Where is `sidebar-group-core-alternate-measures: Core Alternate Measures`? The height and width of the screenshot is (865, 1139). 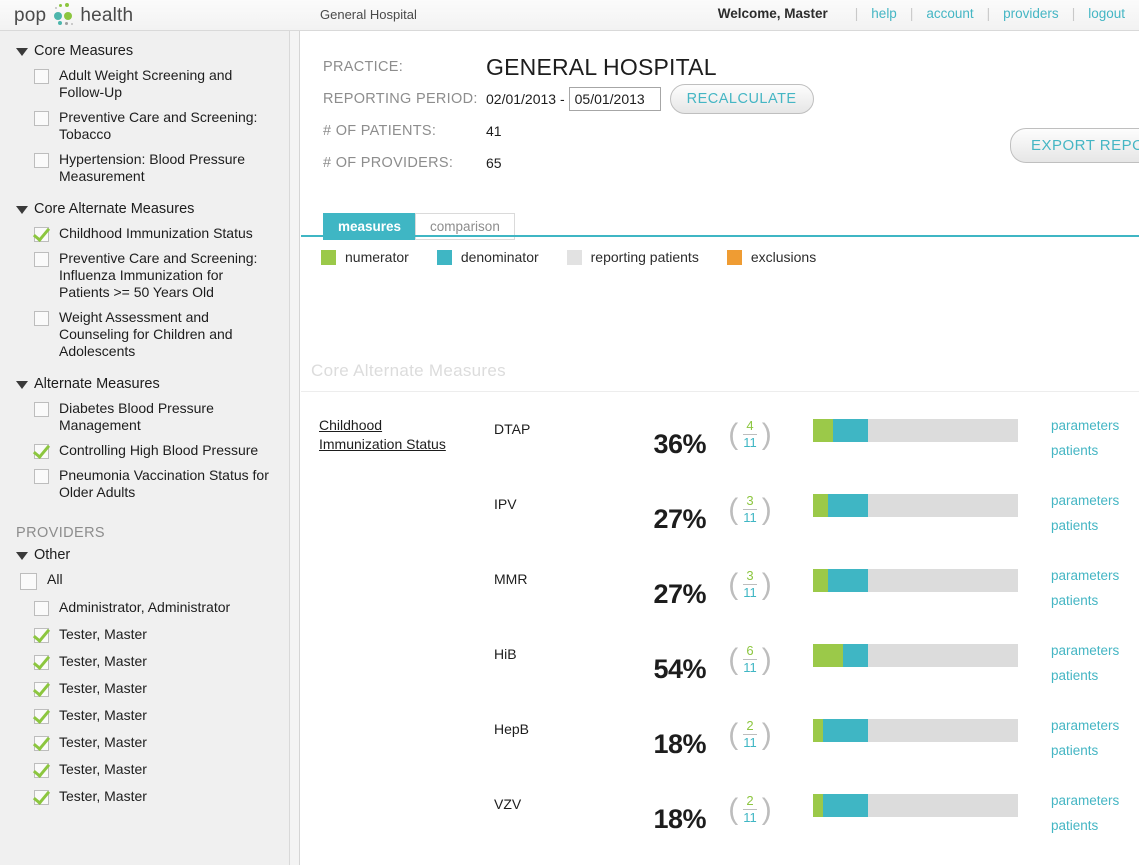 sidebar-group-core-alternate-measures: Core Alternate Measures is located at coordinates (144, 210).